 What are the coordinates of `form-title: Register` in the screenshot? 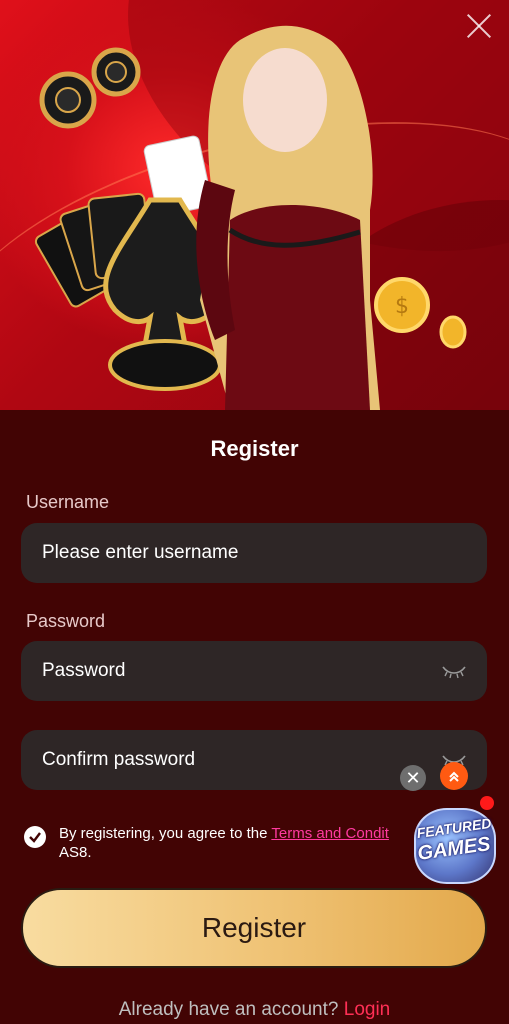 It's located at (254, 448).